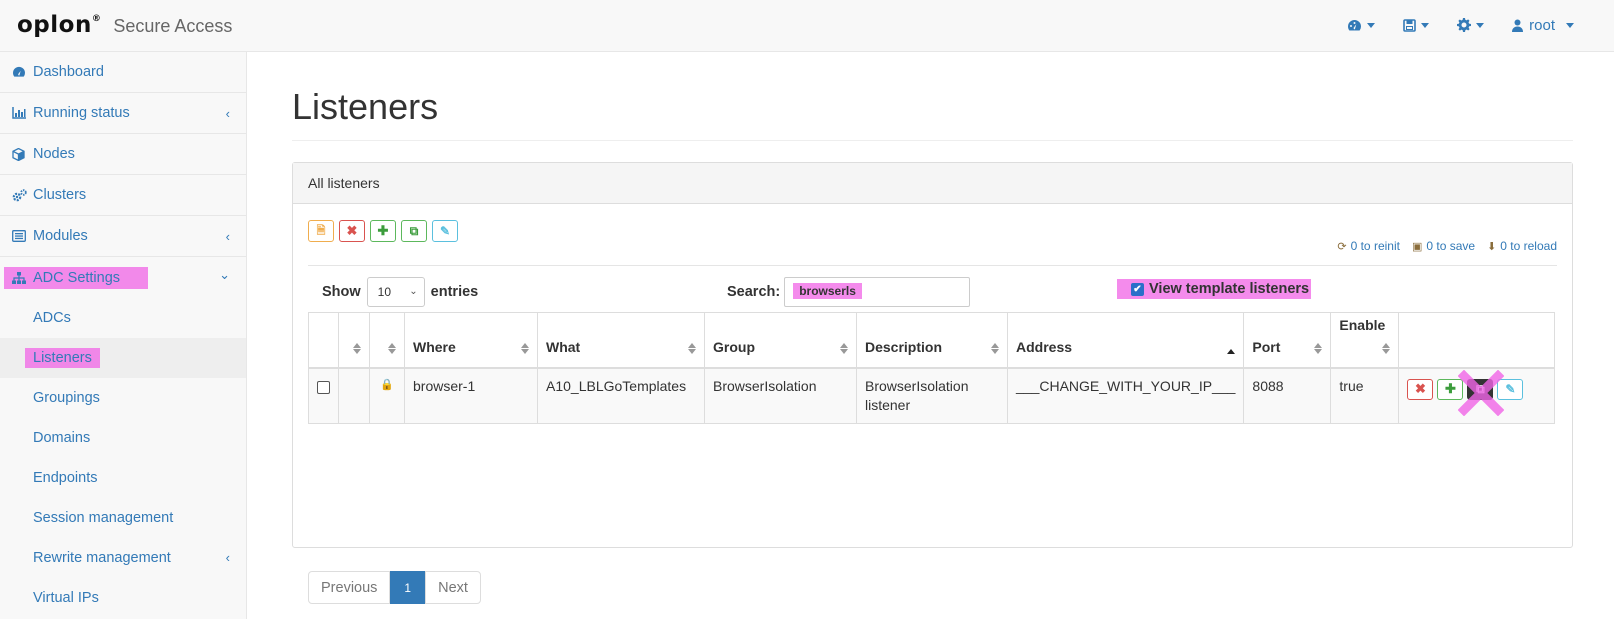 The width and height of the screenshot is (1614, 619). What do you see at coordinates (65, 478) in the screenshot?
I see `sidebar-subitem-label: Endpoints` at bounding box center [65, 478].